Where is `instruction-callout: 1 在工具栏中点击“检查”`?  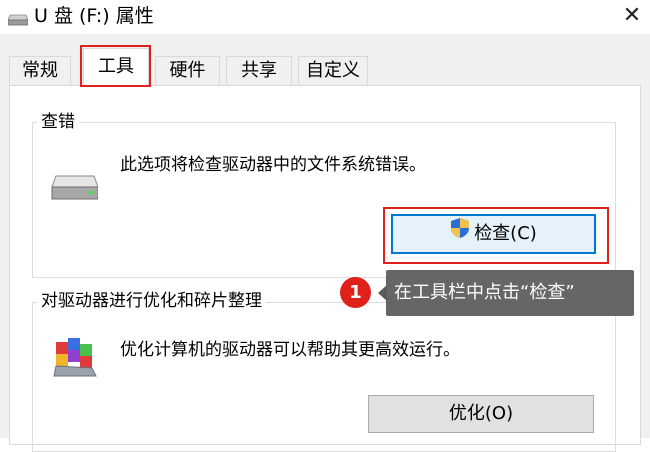
instruction-callout: 1 在工具栏中点击“检查” is located at coordinates (487, 293).